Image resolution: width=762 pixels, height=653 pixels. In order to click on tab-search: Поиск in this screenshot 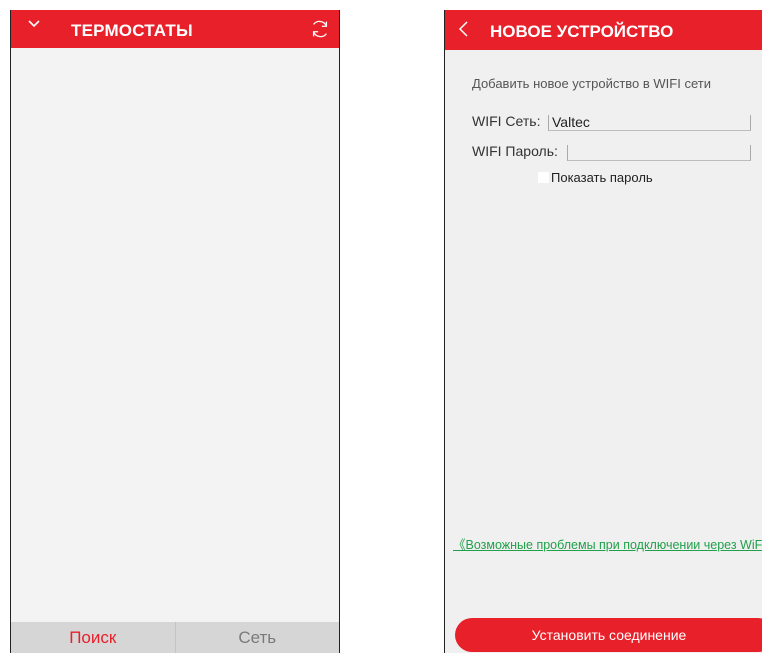, I will do `click(93, 637)`.